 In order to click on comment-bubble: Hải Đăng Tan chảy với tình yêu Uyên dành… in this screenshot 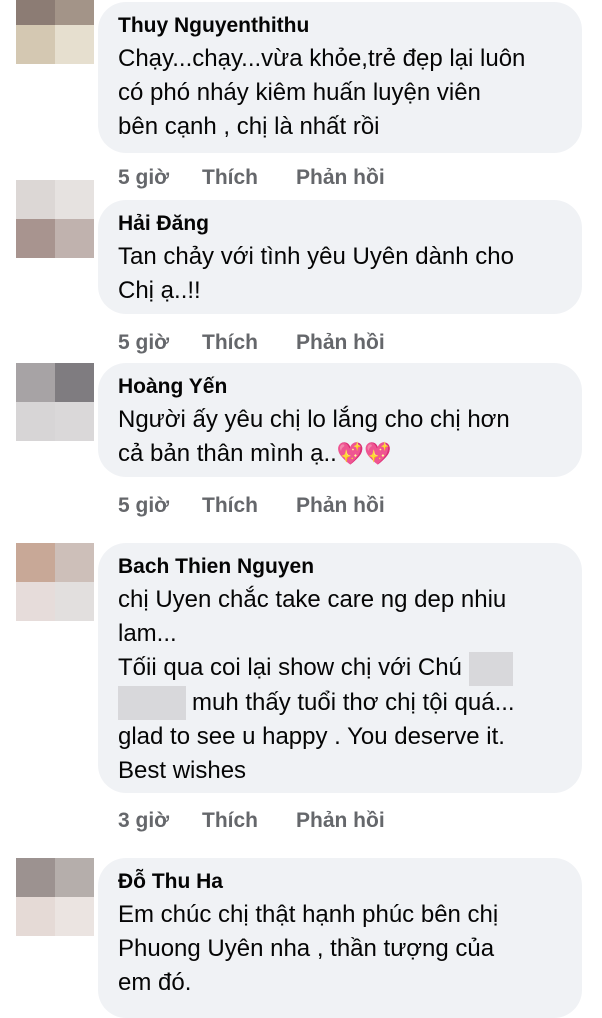, I will do `click(340, 257)`.